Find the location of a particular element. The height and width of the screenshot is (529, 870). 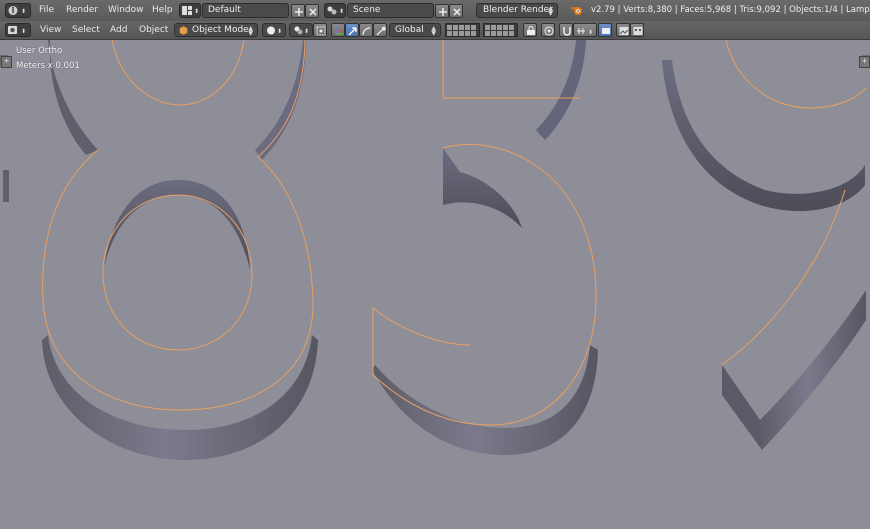

menu-select: Select is located at coordinates (86, 30).